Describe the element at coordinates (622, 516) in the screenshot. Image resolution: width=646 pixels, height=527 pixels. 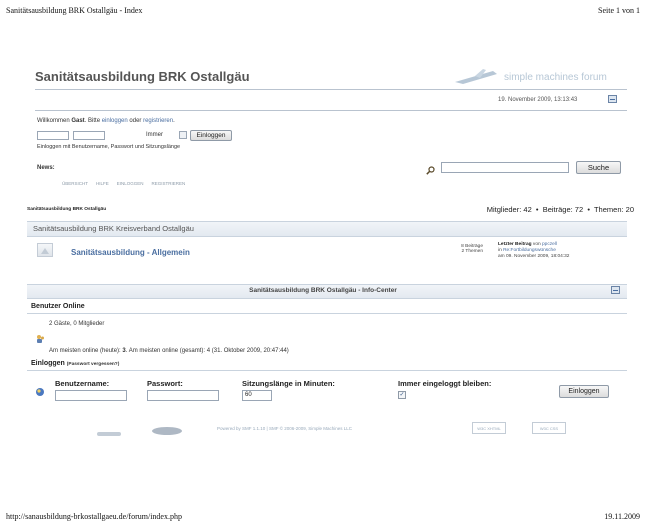
I see `print-footer-date: 19.11.2009` at that location.